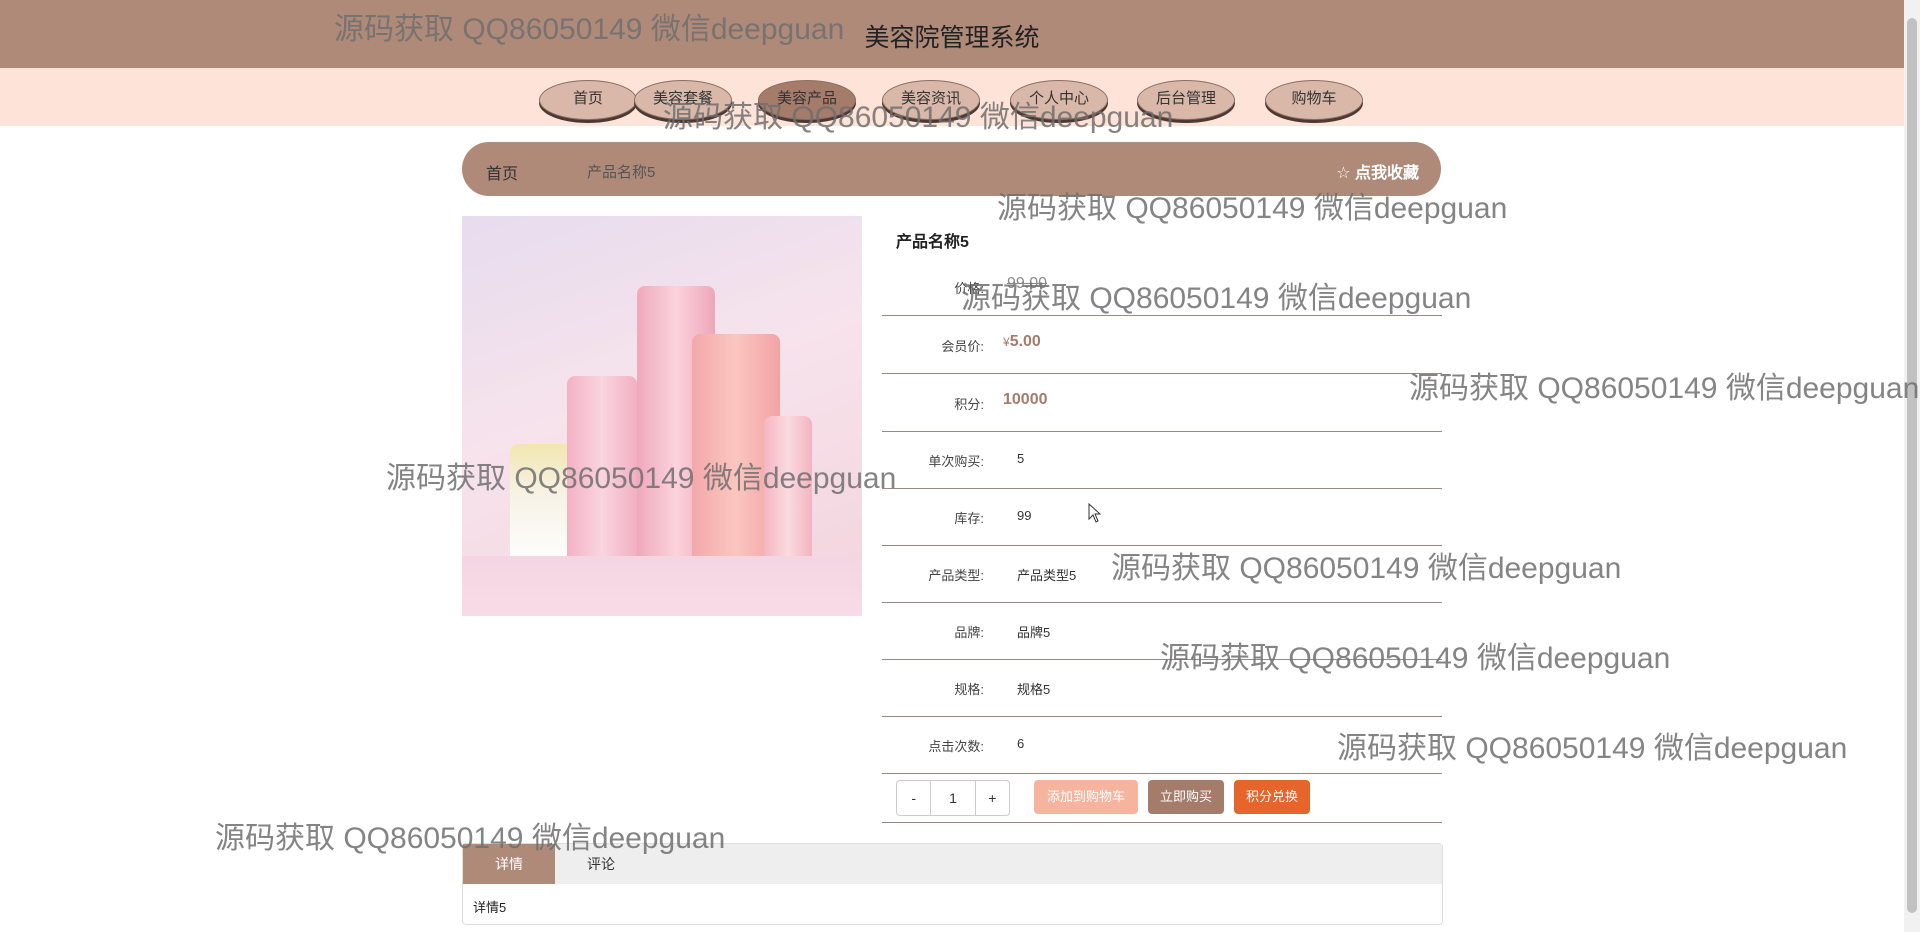  I want to click on row-spec: 规格: 规格5, so click(1162, 688).